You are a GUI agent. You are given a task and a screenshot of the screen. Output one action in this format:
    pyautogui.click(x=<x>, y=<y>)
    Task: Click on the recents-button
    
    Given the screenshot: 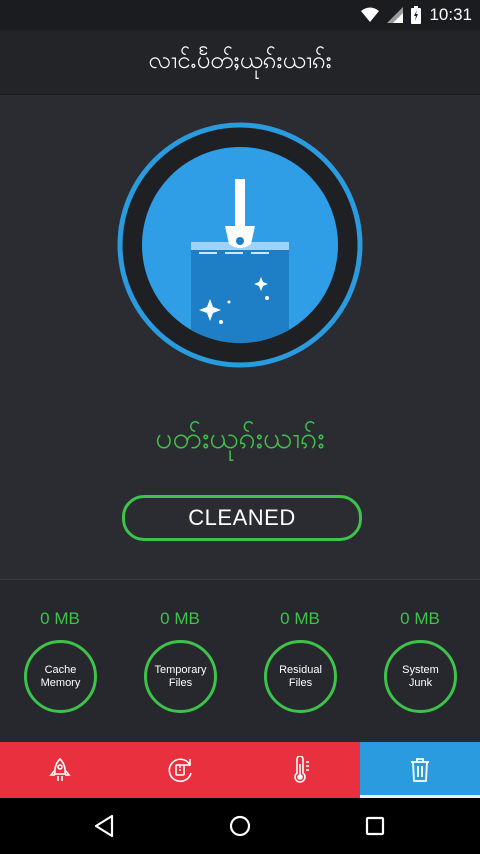 What is the action you would take?
    pyautogui.click(x=375, y=826)
    